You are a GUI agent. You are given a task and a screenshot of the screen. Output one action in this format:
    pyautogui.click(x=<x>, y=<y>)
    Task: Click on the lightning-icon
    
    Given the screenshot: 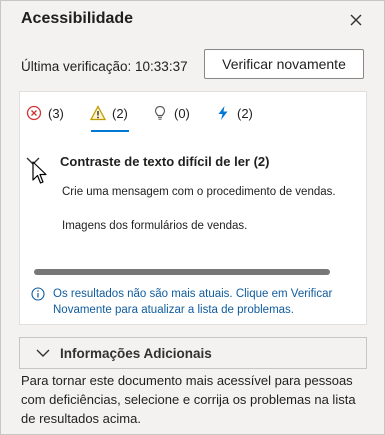 What is the action you would take?
    pyautogui.click(x=223, y=113)
    